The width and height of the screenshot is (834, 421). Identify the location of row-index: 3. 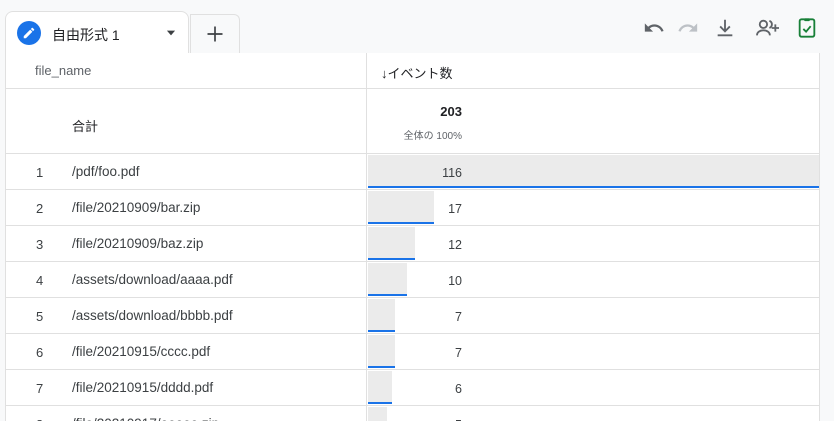
(40, 244).